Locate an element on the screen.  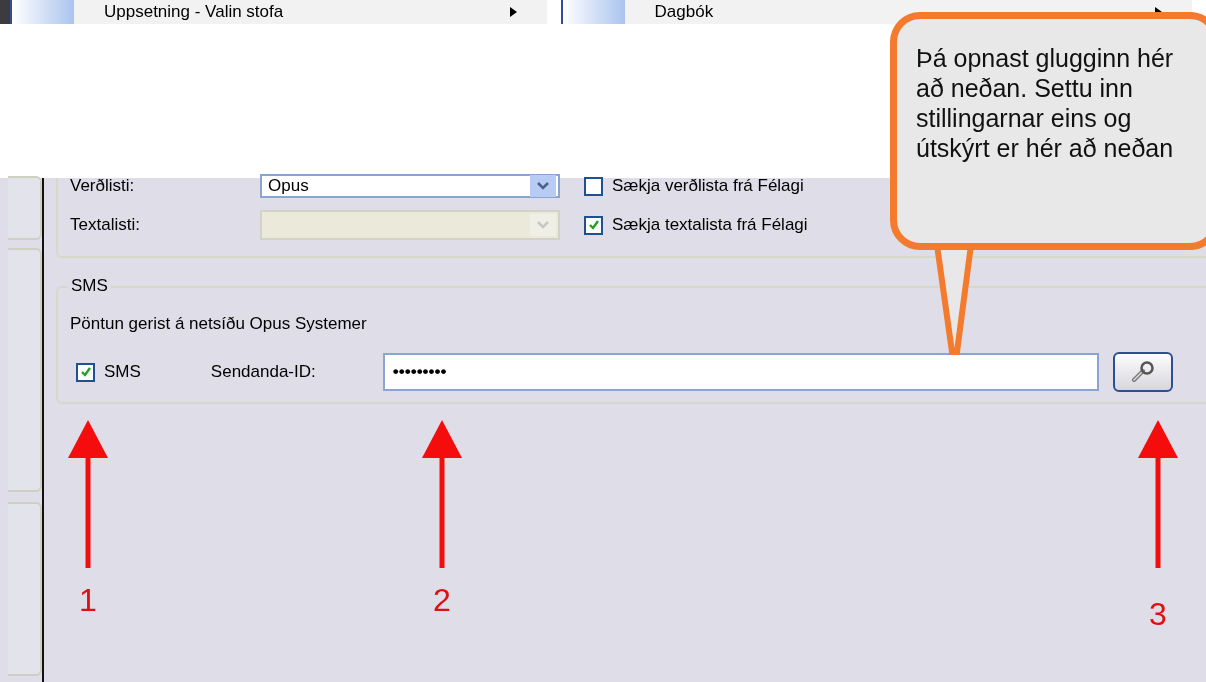
field-label: Verðlisti: is located at coordinates (103, 186).